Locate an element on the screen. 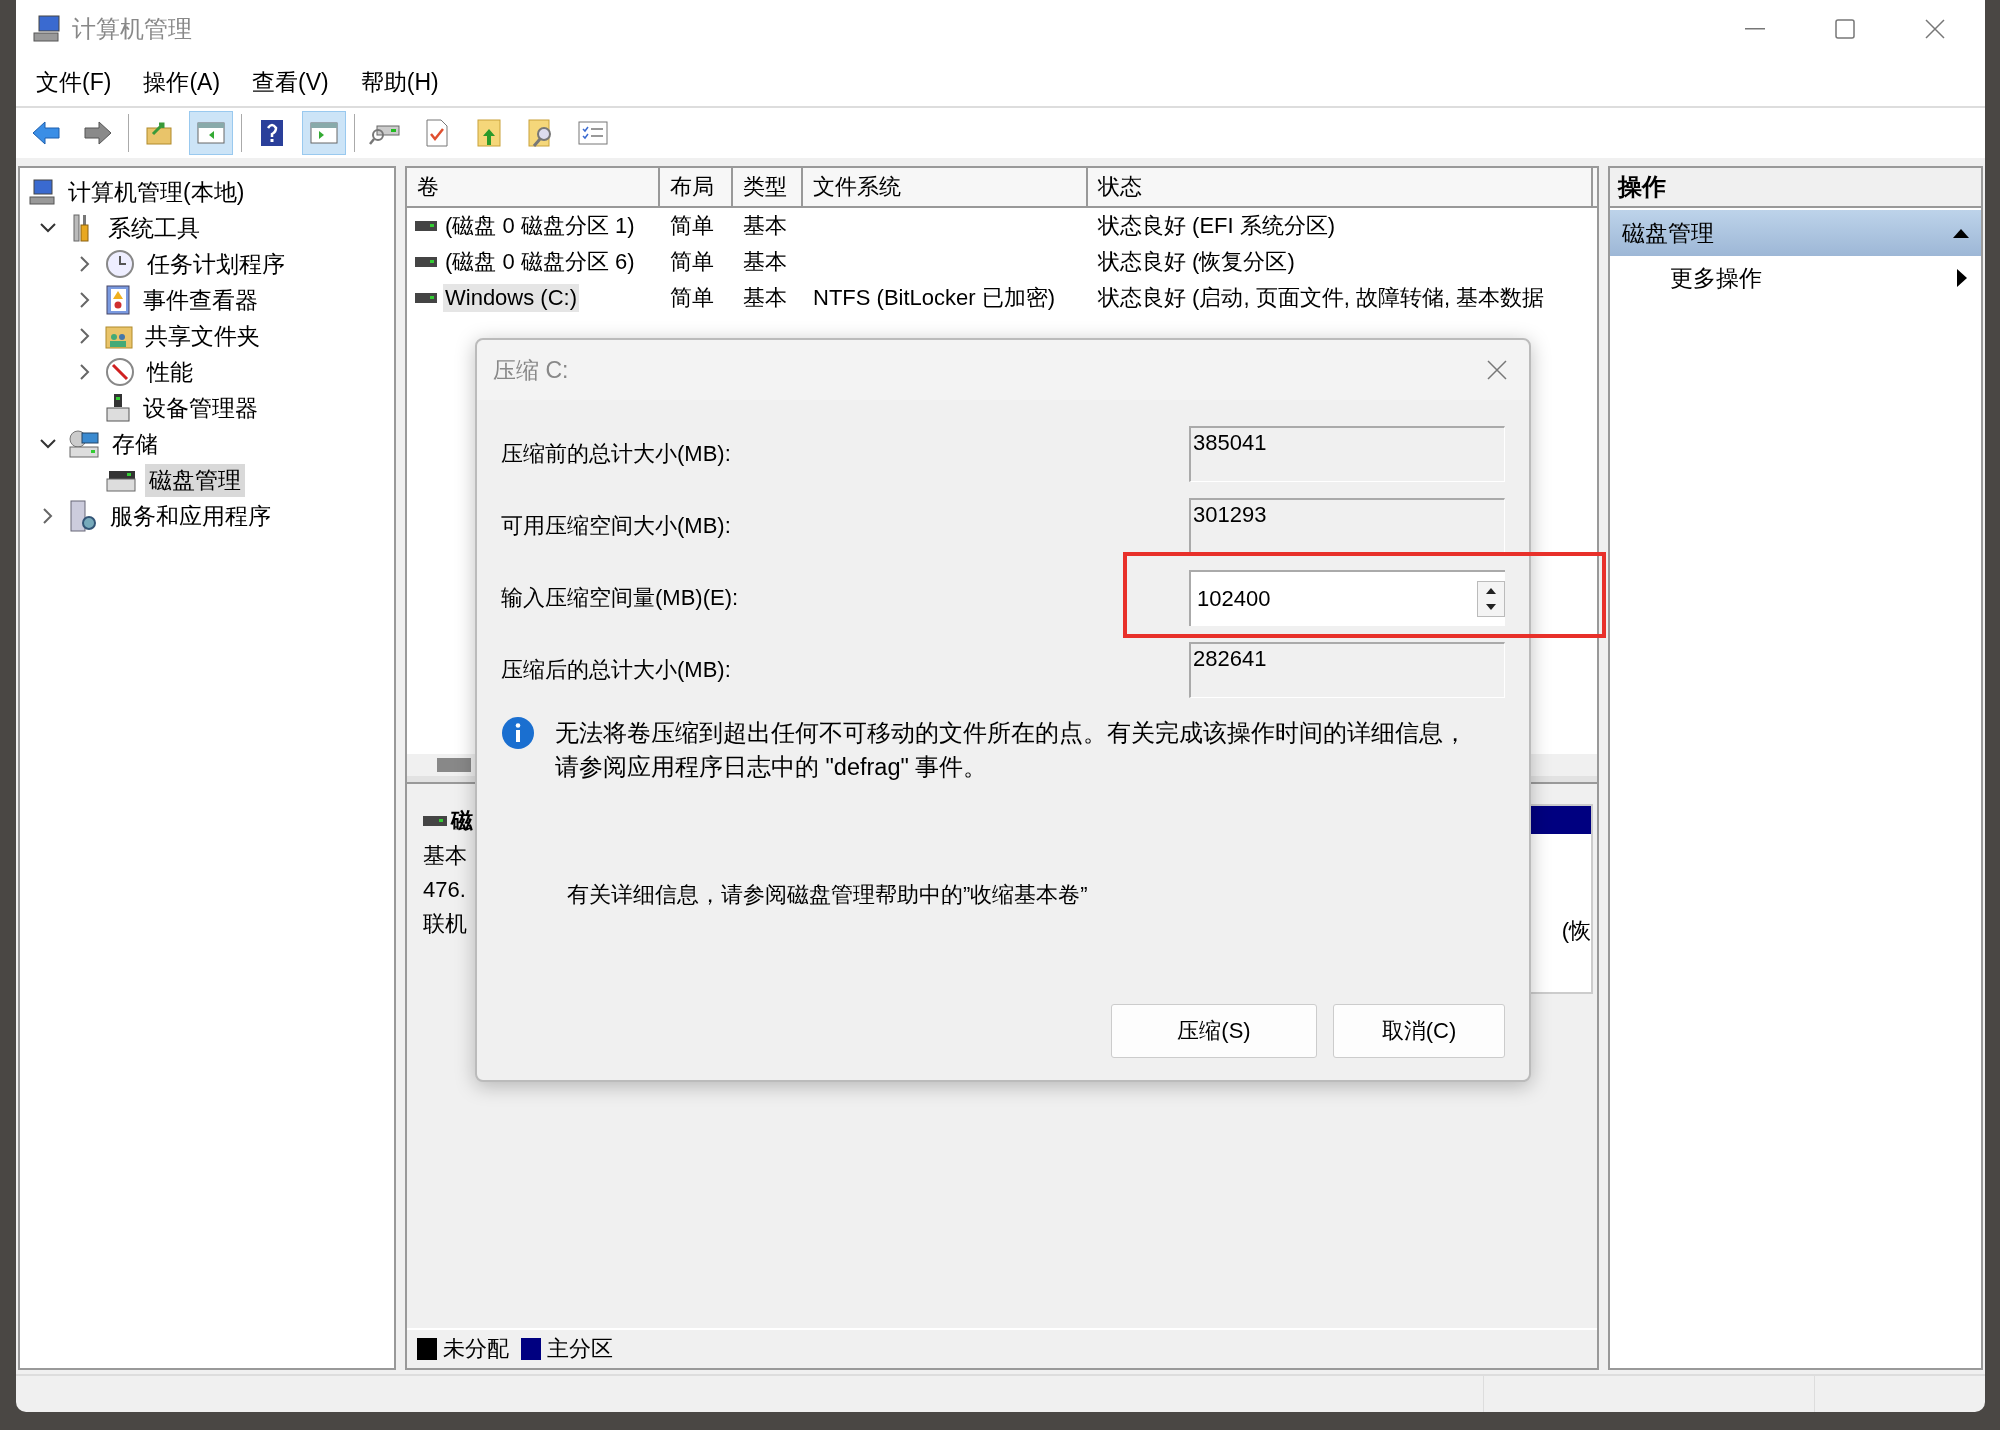 Image resolution: width=2000 pixels, height=1430 pixels. tree-item: 事件查看器 is located at coordinates (200, 300).